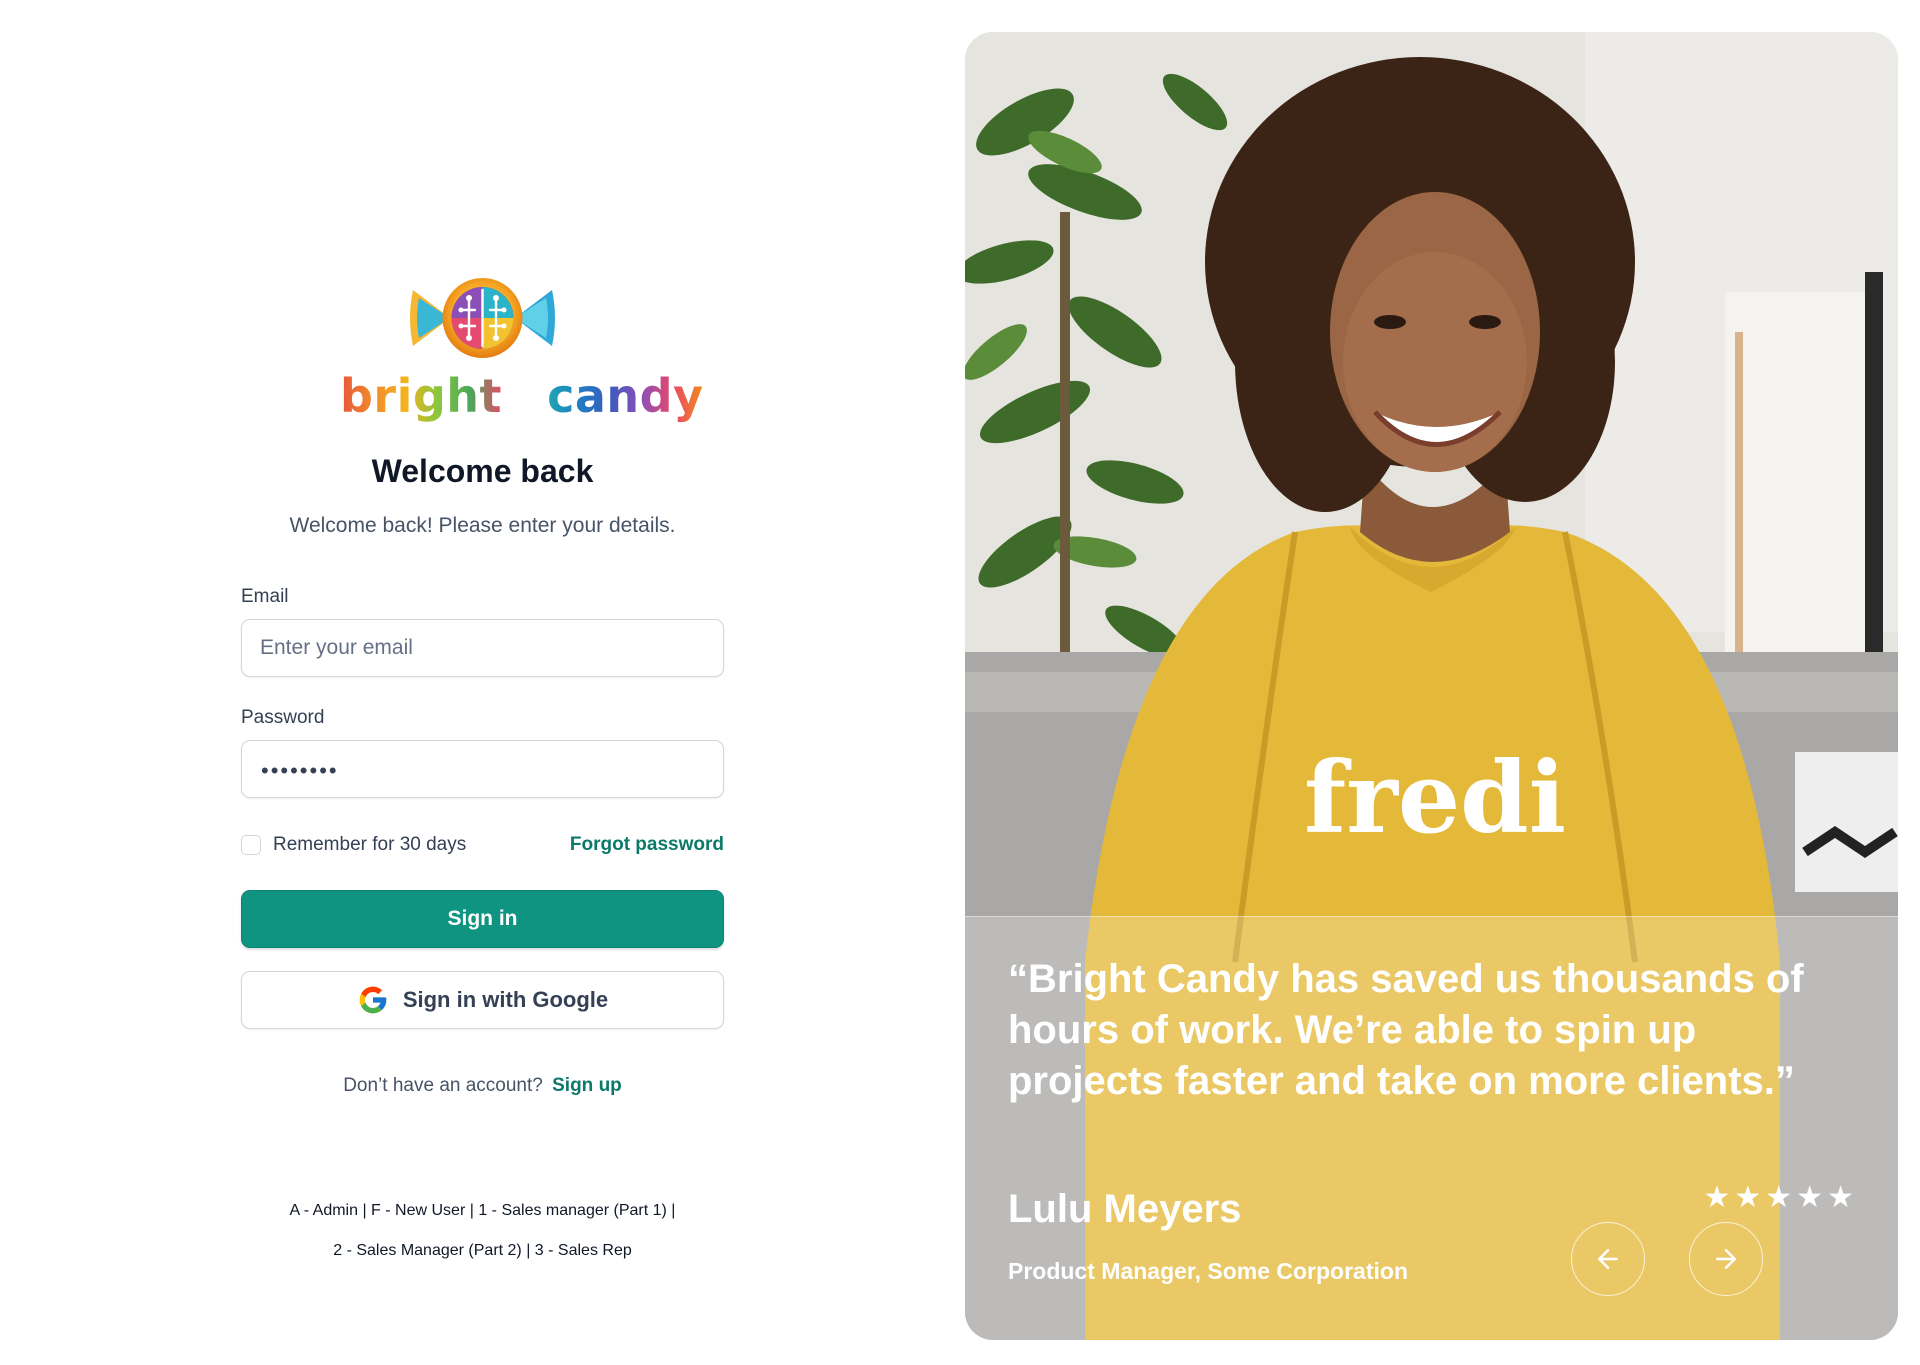 Image resolution: width=1920 pixels, height=1365 pixels. Describe the element at coordinates (587, 1085) in the screenshot. I see `sign-up-link: Sign up` at that location.